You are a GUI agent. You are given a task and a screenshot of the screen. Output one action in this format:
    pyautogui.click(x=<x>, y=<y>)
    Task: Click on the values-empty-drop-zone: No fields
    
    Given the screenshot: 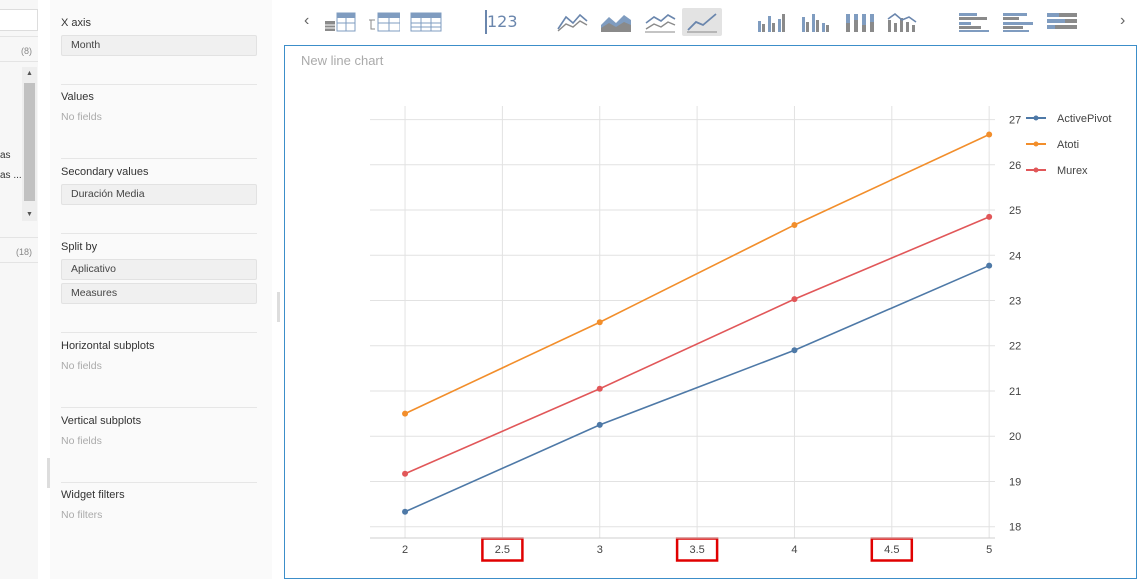 What is the action you would take?
    pyautogui.click(x=159, y=117)
    